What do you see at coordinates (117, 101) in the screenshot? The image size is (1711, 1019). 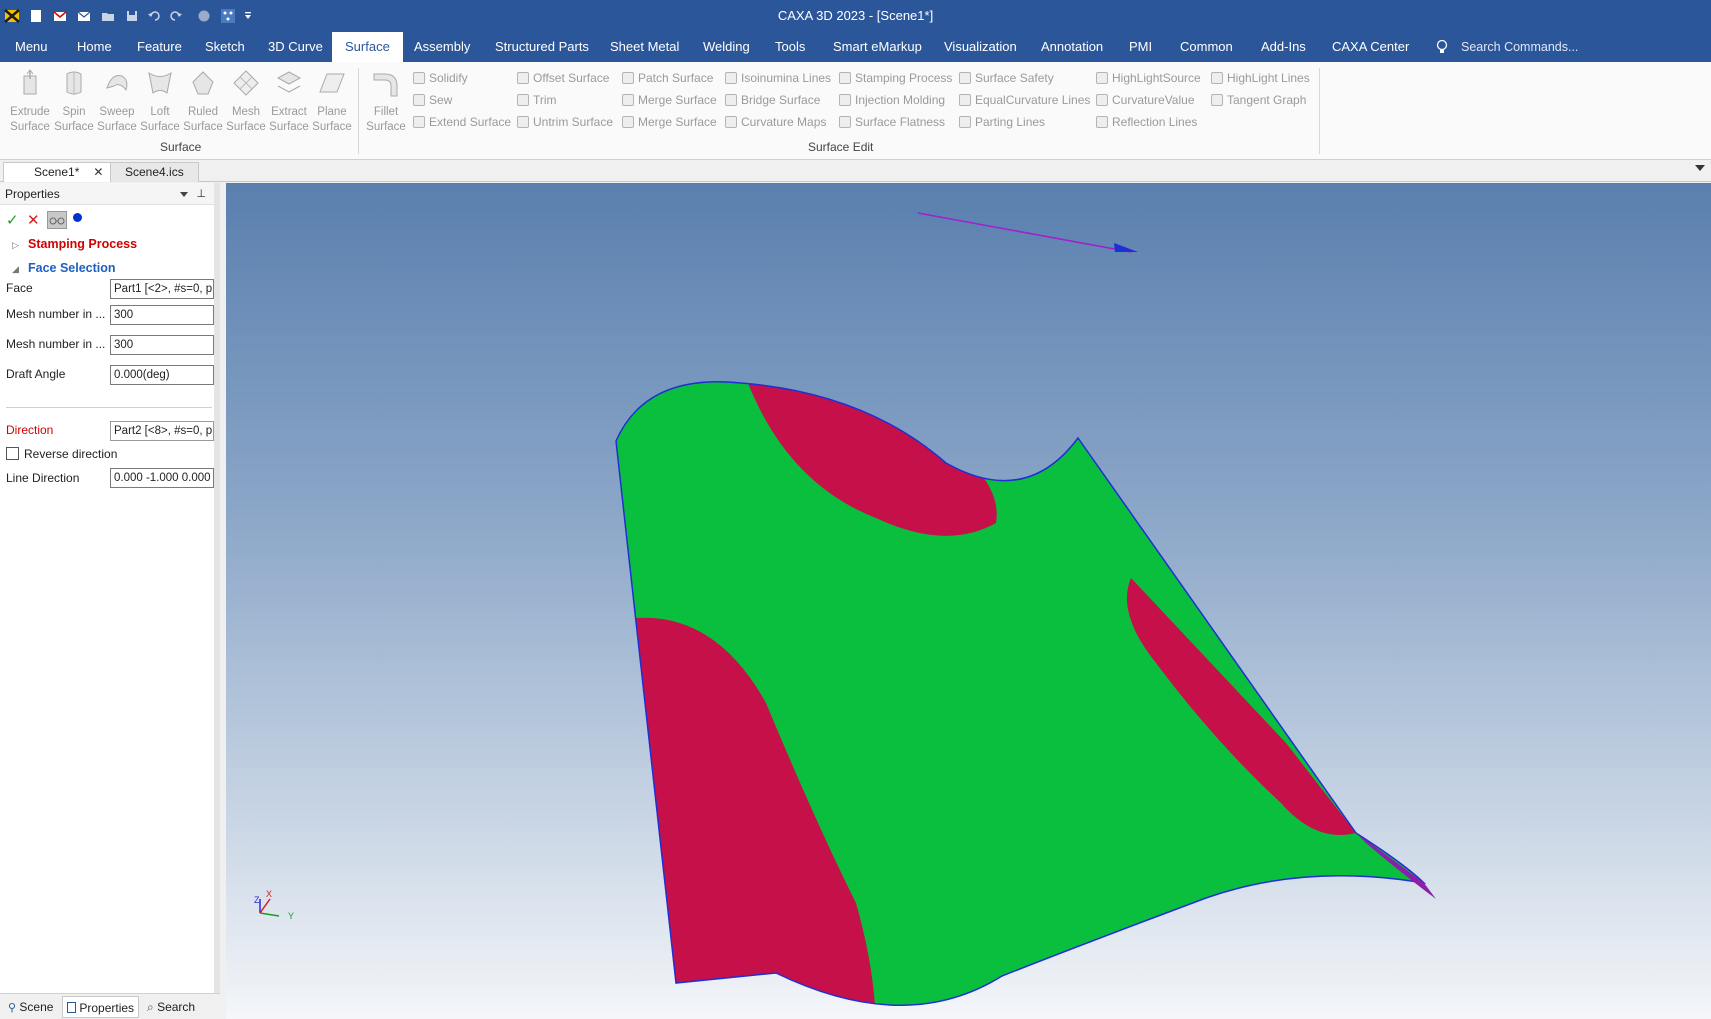 I see `sweep-surface-button: Sweep Surface` at bounding box center [117, 101].